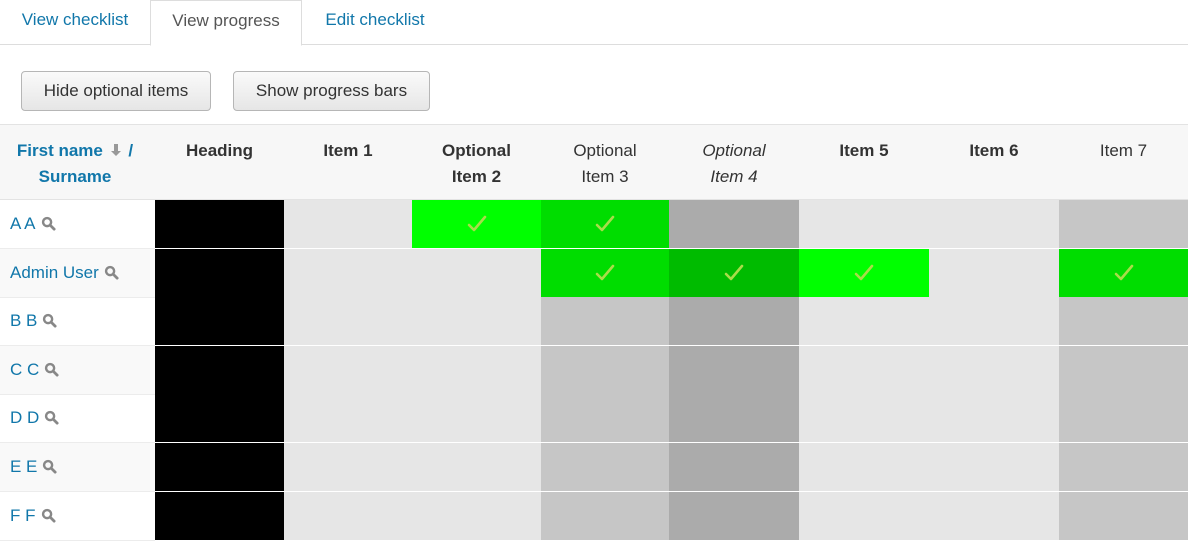  Describe the element at coordinates (116, 91) in the screenshot. I see `hide-optional-items-button: Hide optional items` at that location.